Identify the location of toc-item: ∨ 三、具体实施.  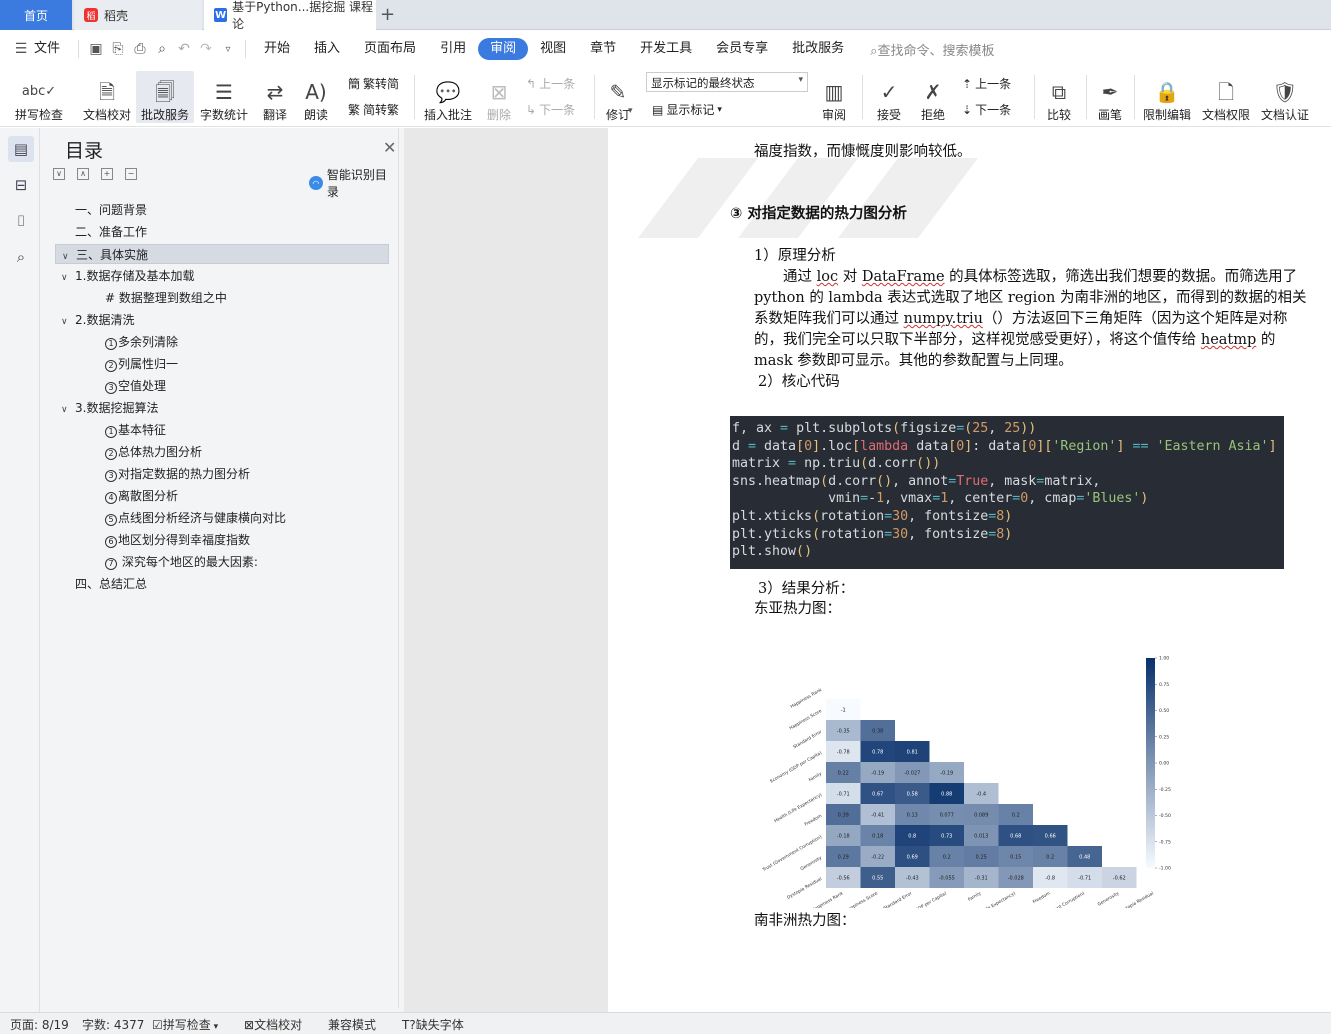
(222, 254).